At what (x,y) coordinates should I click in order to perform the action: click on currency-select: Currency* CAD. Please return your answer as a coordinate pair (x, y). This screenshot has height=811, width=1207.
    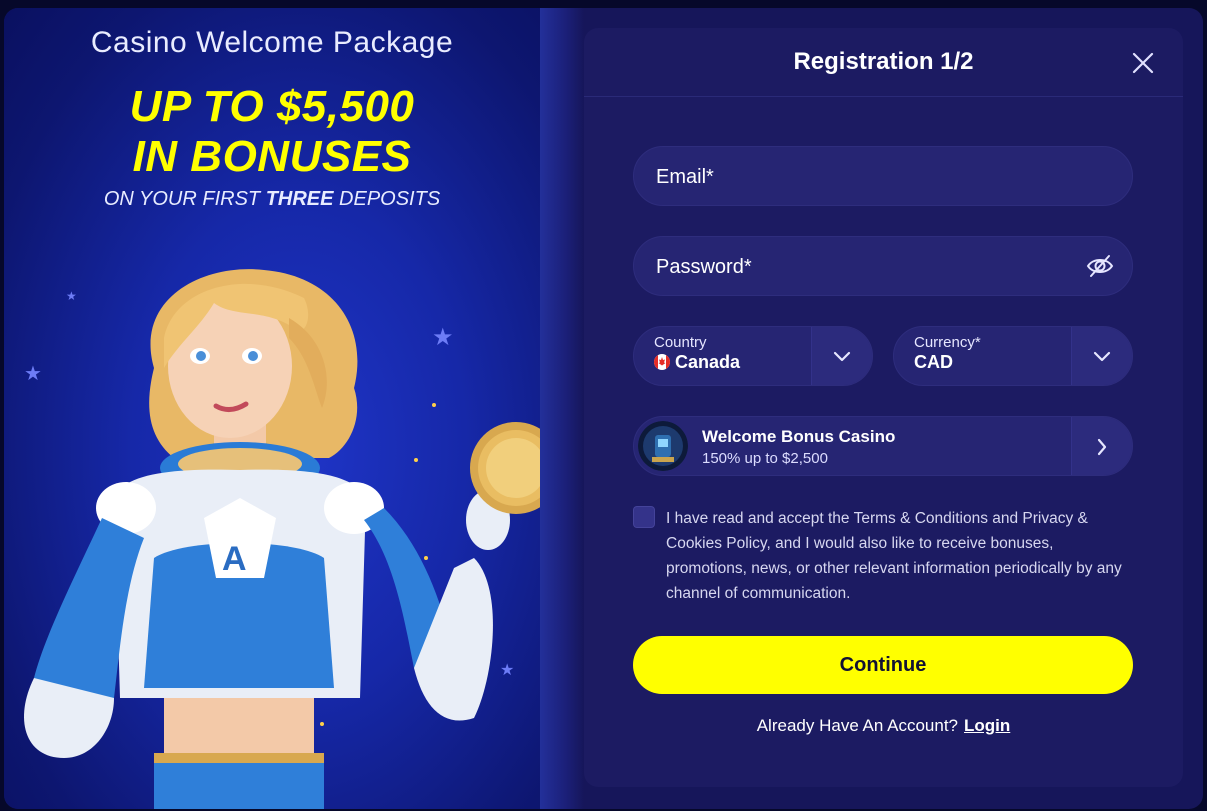
    Looking at the image, I should click on (1013, 356).